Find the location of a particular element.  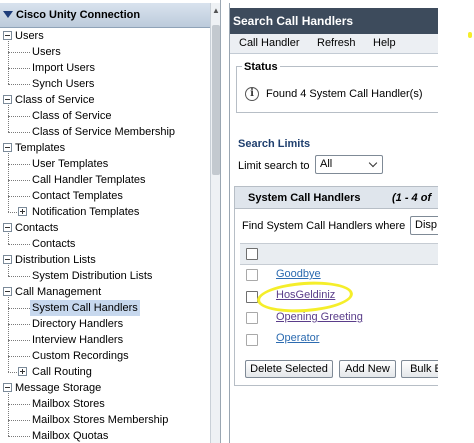

tree-item-custom-recordings: Custom Recordings is located at coordinates (105, 356).